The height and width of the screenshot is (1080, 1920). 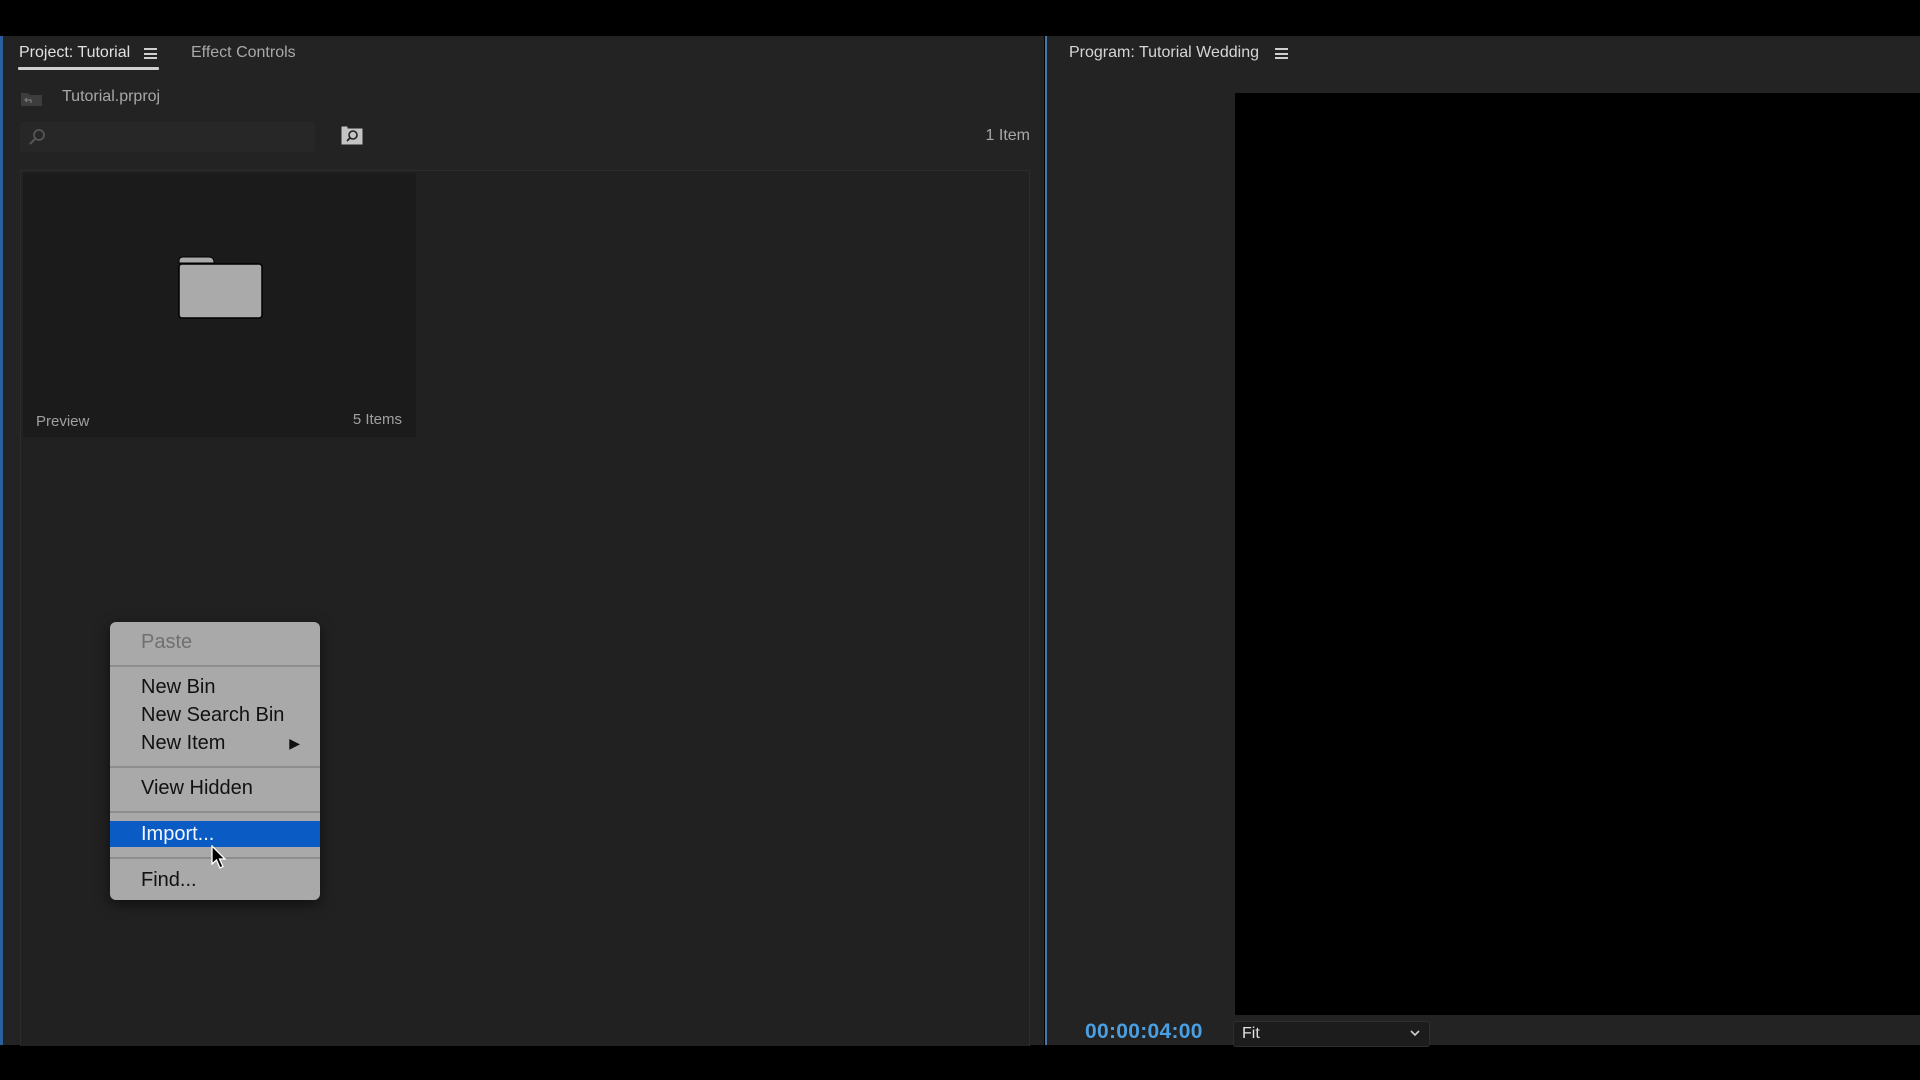 I want to click on tab-effect-controls: Effect Controls, so click(x=243, y=53).